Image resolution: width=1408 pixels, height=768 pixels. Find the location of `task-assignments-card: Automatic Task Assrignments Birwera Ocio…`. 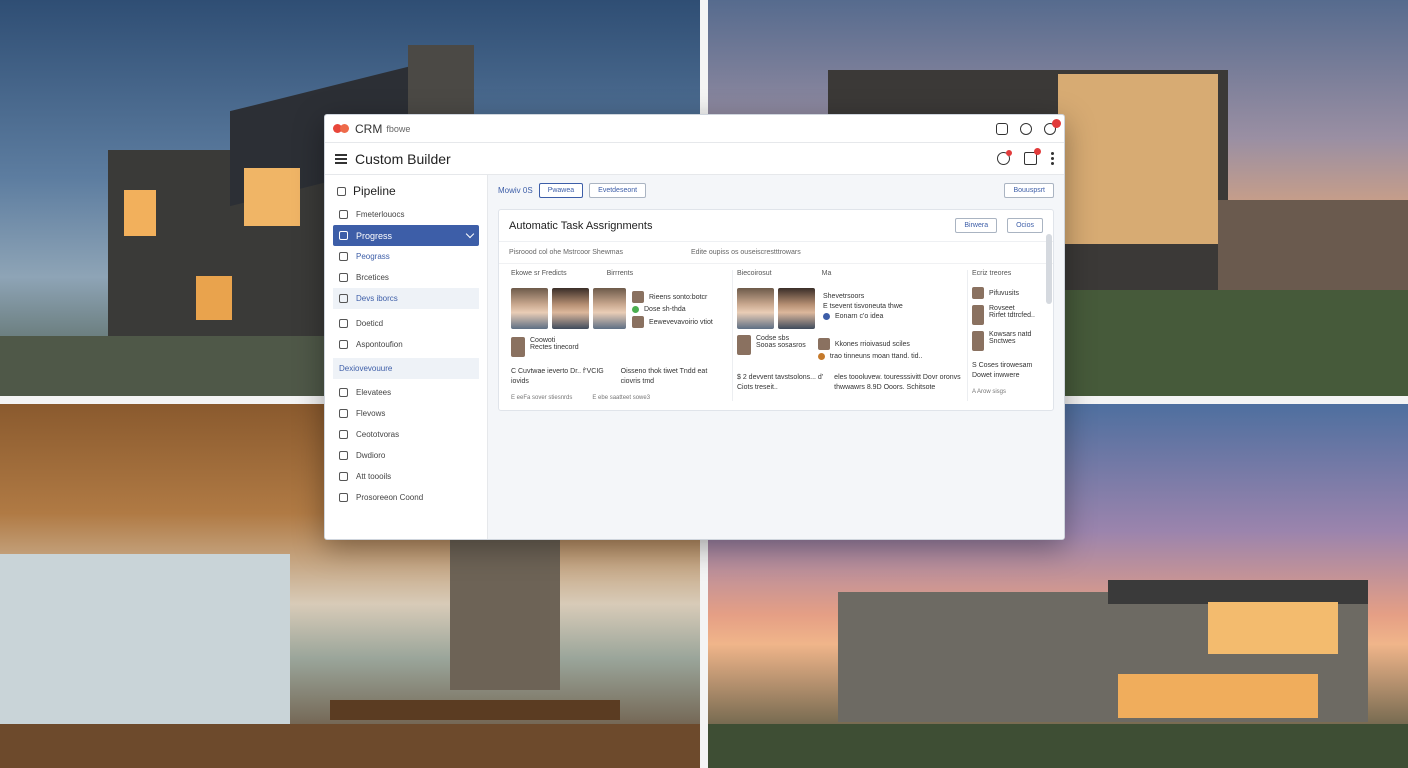

task-assignments-card: Automatic Task Assrignments Birwera Ocio… is located at coordinates (776, 310).